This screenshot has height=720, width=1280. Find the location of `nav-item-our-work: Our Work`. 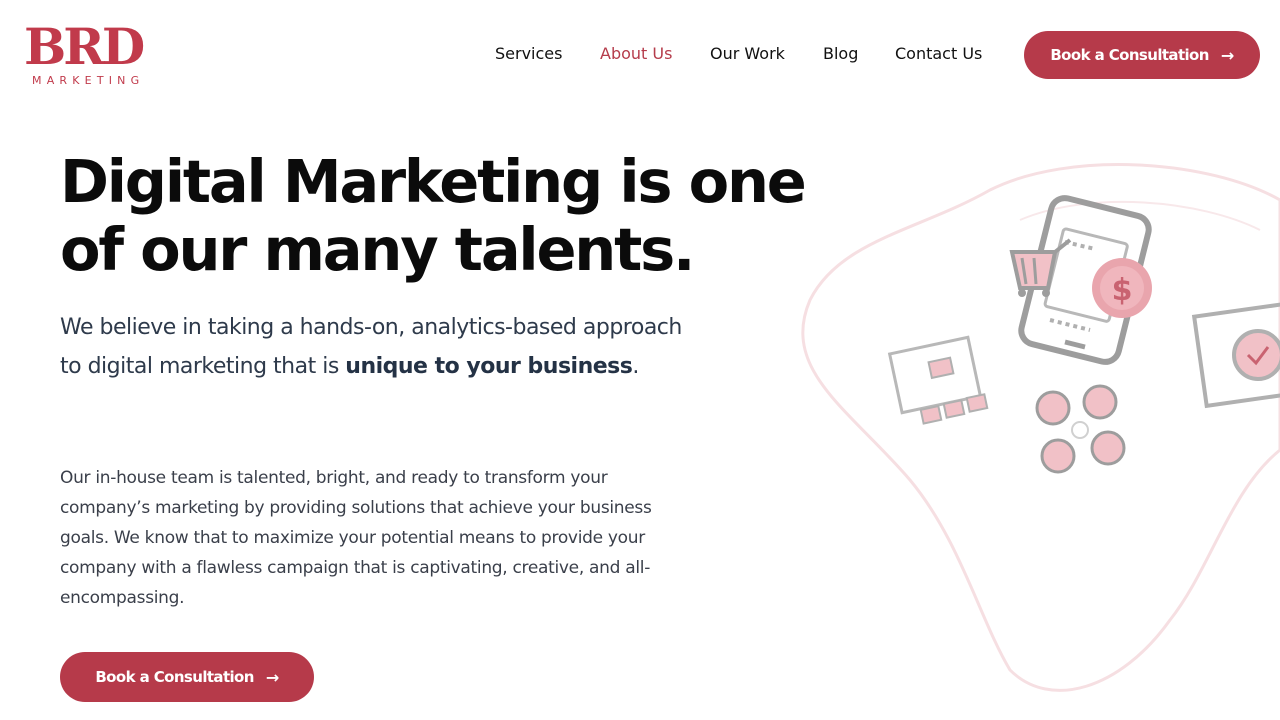

nav-item-our-work: Our Work is located at coordinates (747, 54).